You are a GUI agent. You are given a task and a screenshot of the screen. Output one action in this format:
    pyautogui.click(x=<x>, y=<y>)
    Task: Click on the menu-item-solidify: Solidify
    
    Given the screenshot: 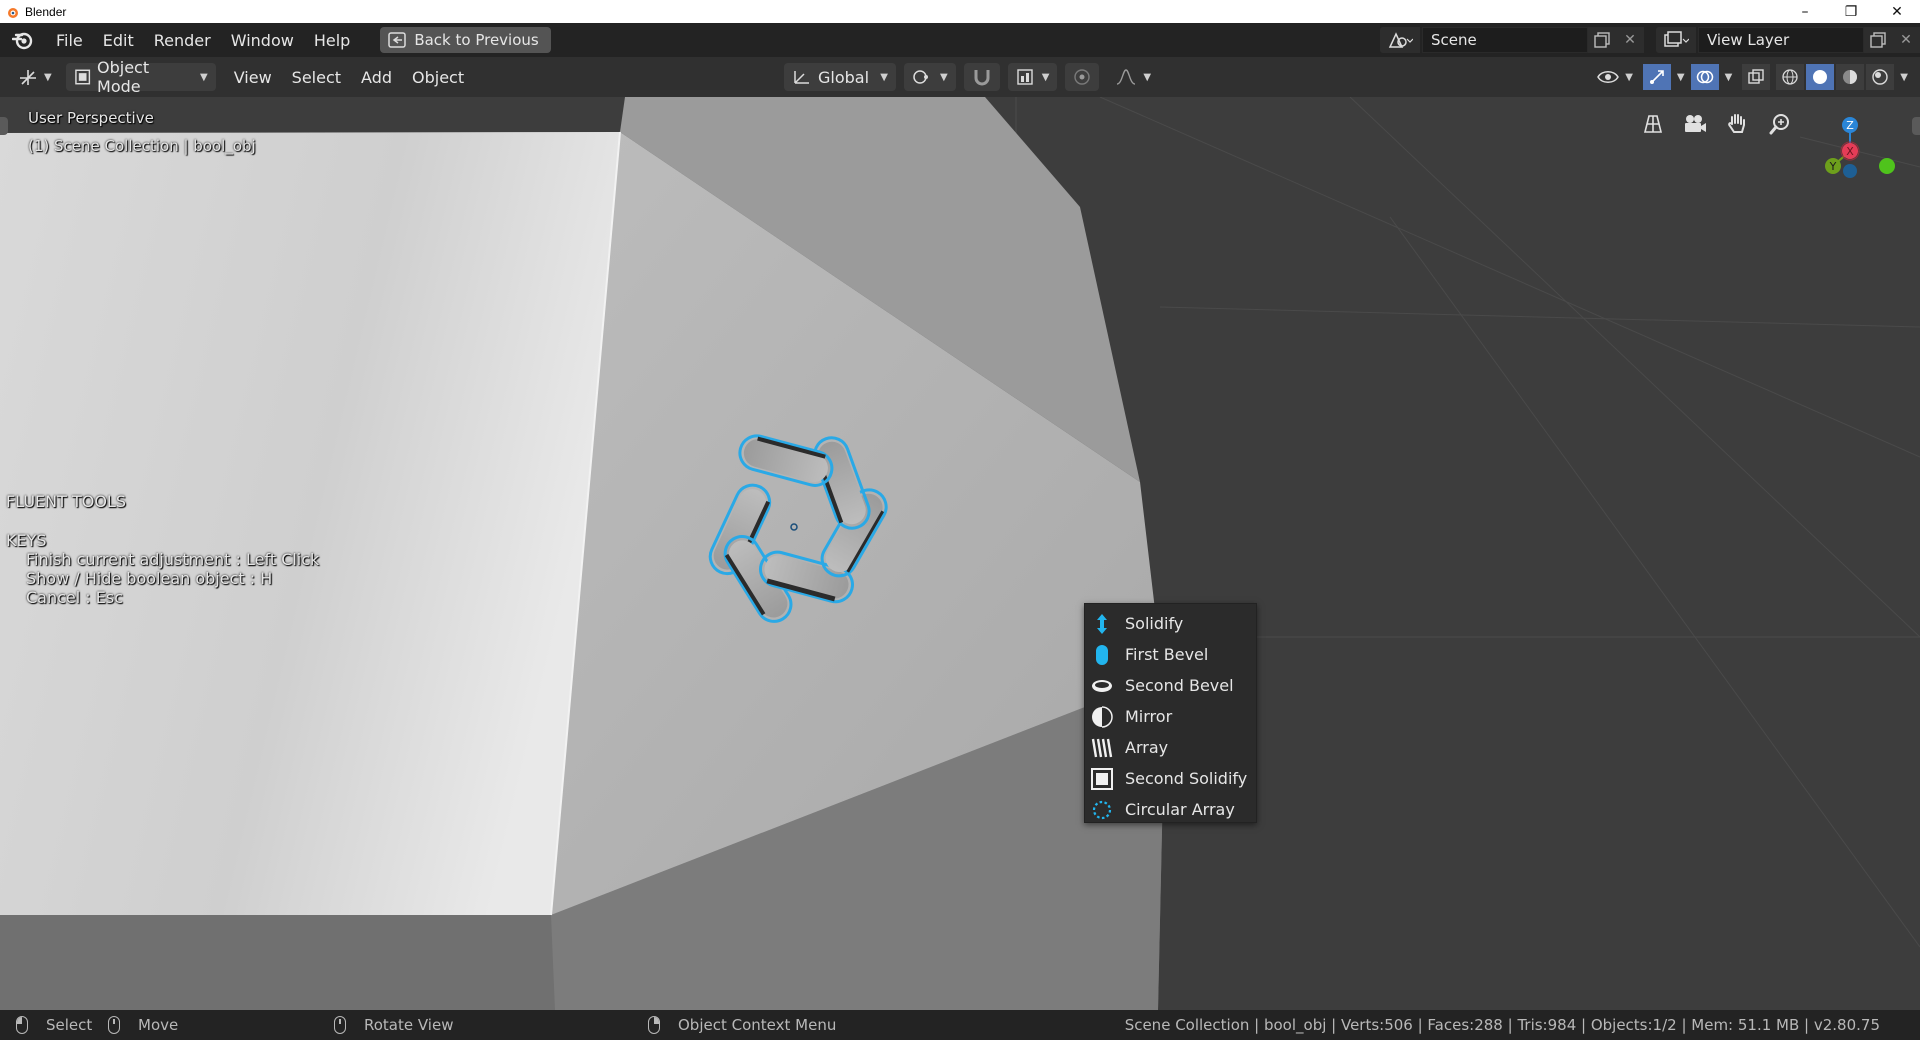 What is the action you would take?
    pyautogui.click(x=1170, y=623)
    